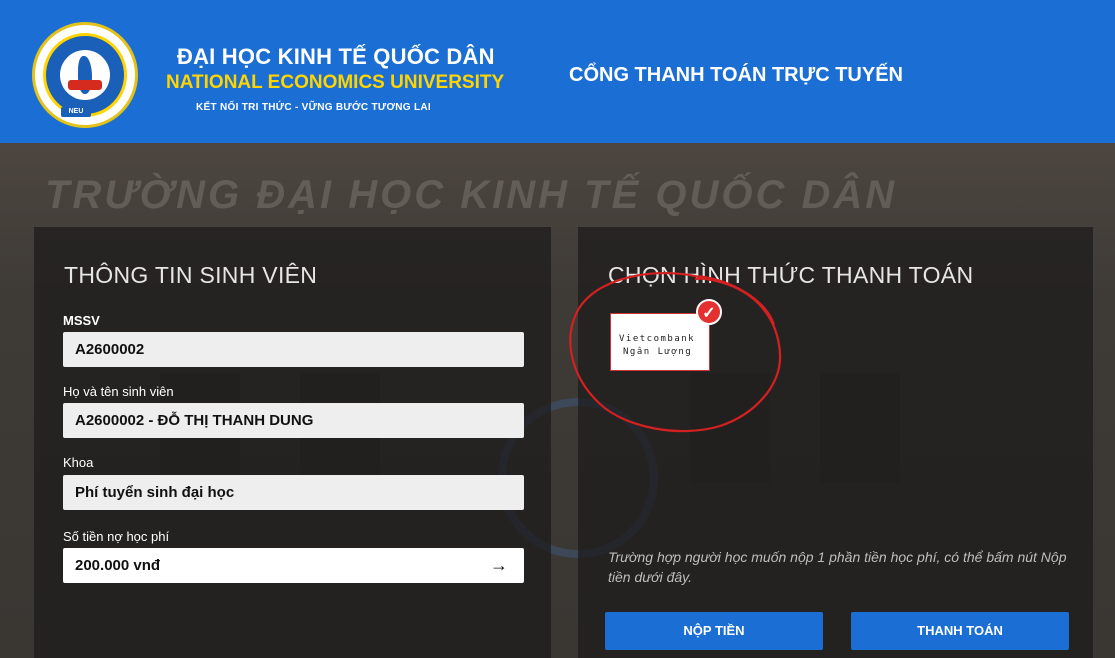 Image resolution: width=1115 pixels, height=658 pixels. I want to click on tuition-debt-label: Số tiền nợ học phí, so click(116, 536).